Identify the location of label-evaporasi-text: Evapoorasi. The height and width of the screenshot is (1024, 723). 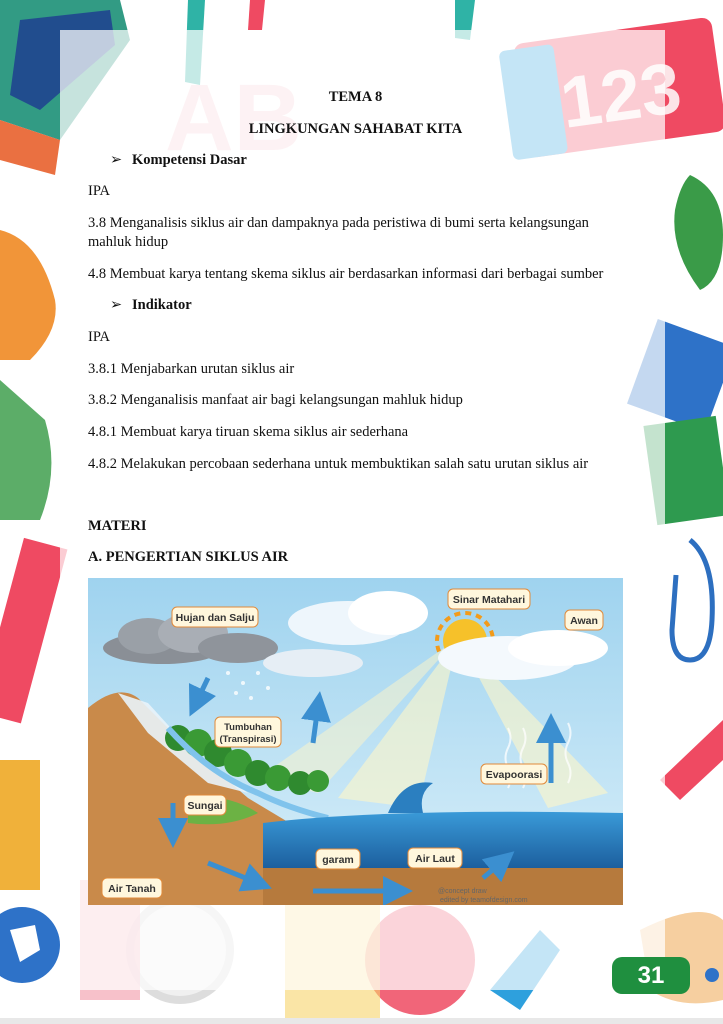
(514, 775).